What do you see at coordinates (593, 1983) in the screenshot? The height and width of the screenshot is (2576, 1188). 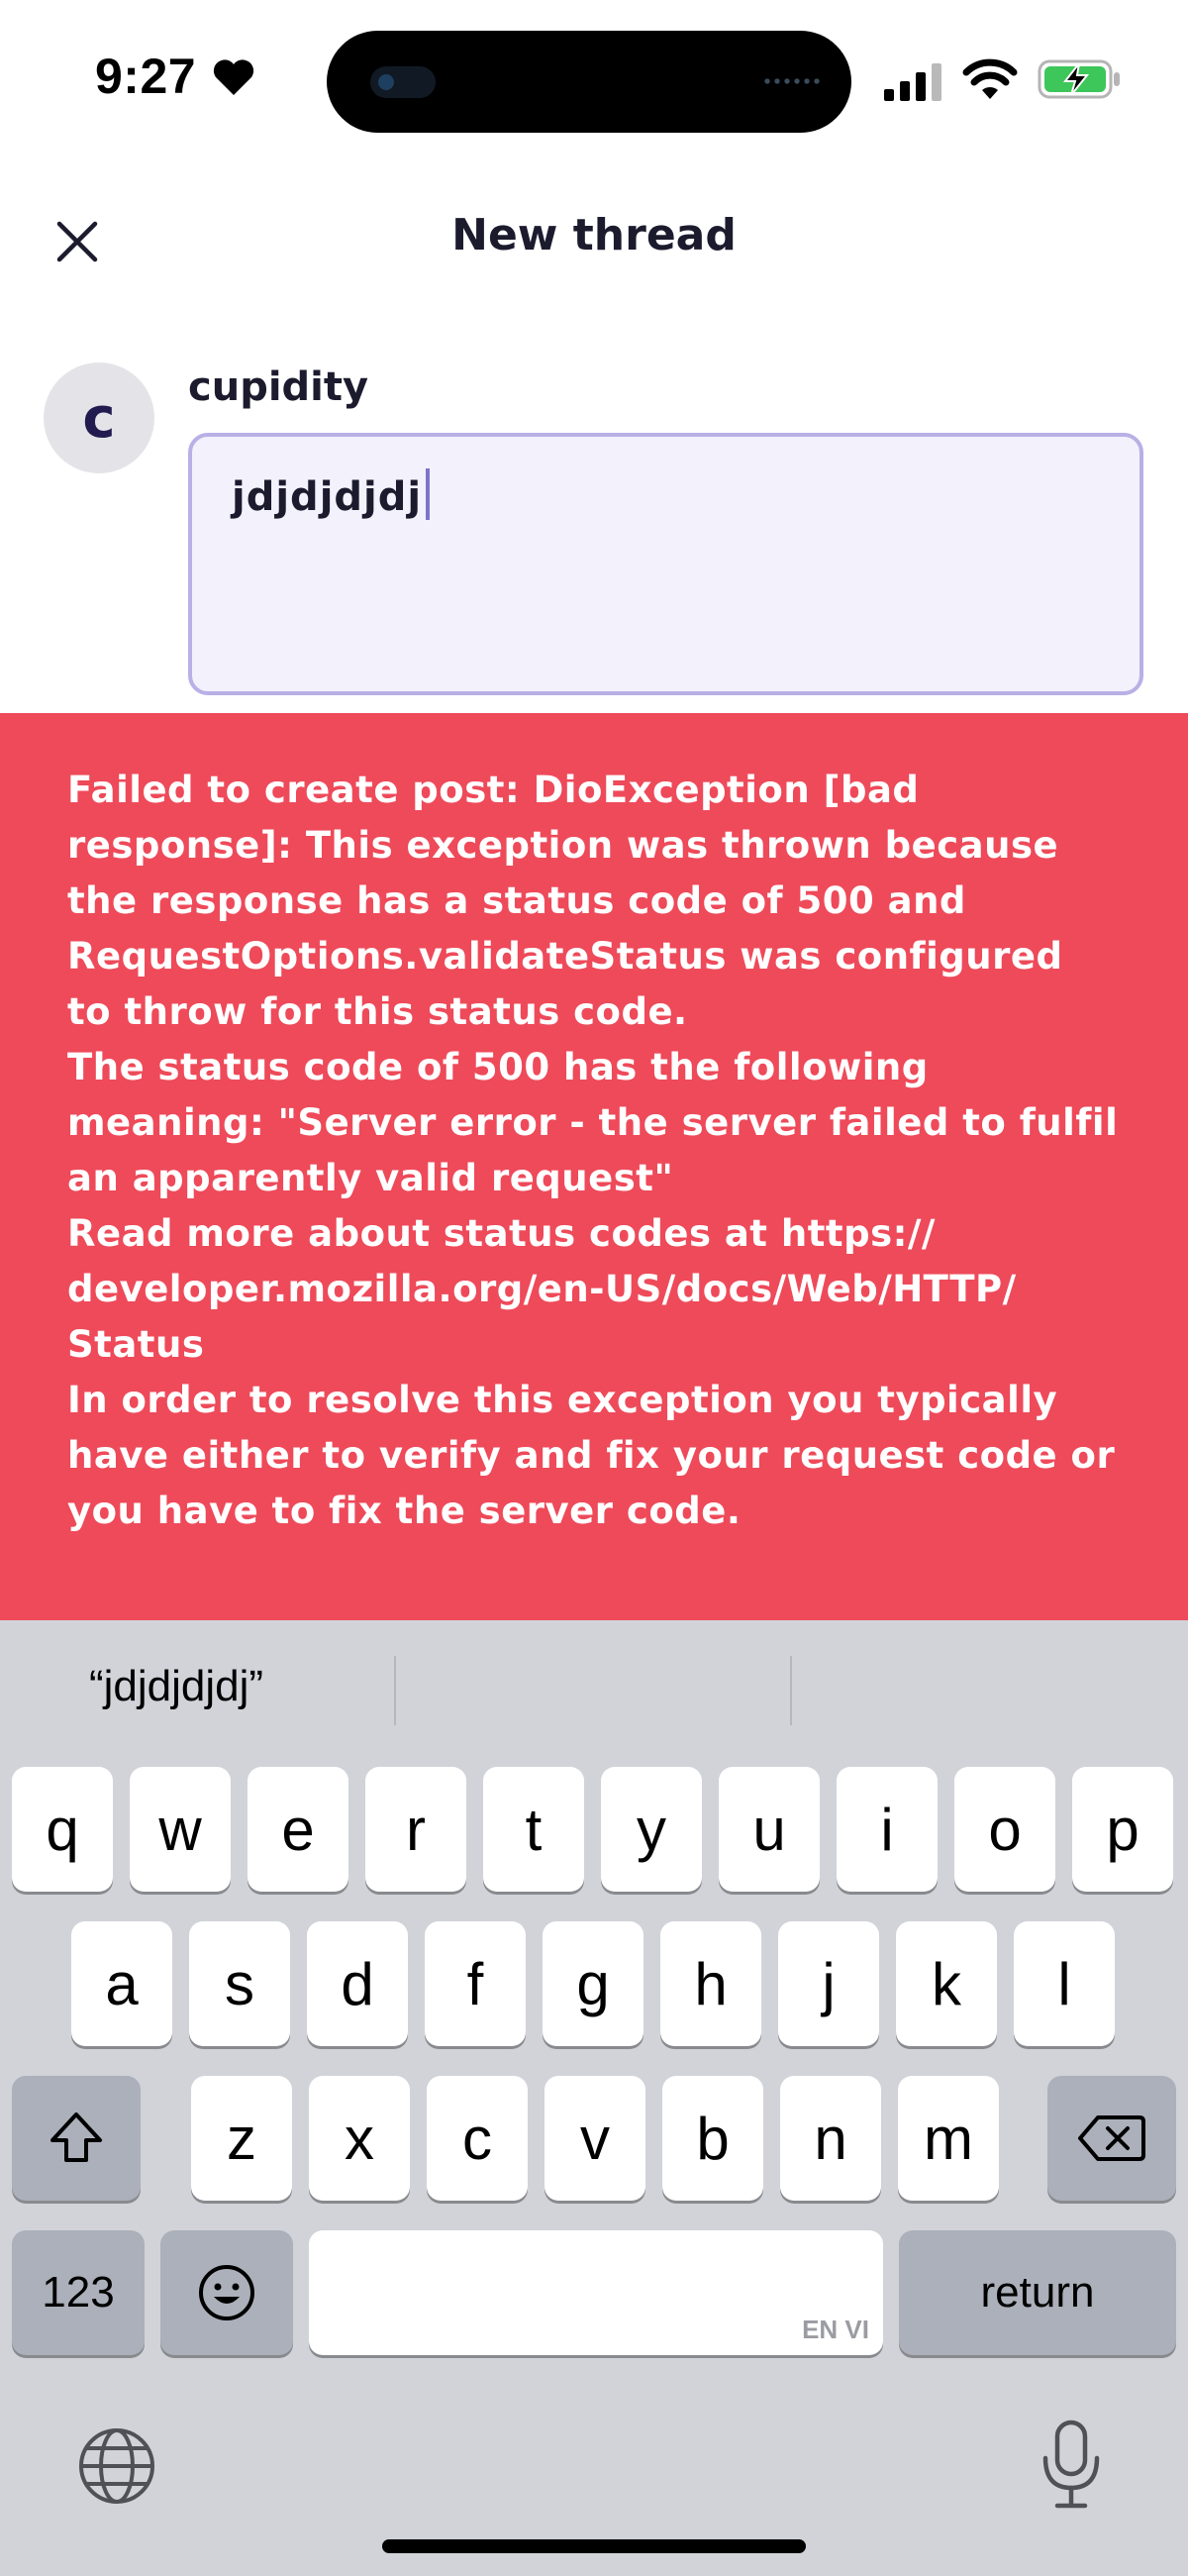 I see `key-g: g` at bounding box center [593, 1983].